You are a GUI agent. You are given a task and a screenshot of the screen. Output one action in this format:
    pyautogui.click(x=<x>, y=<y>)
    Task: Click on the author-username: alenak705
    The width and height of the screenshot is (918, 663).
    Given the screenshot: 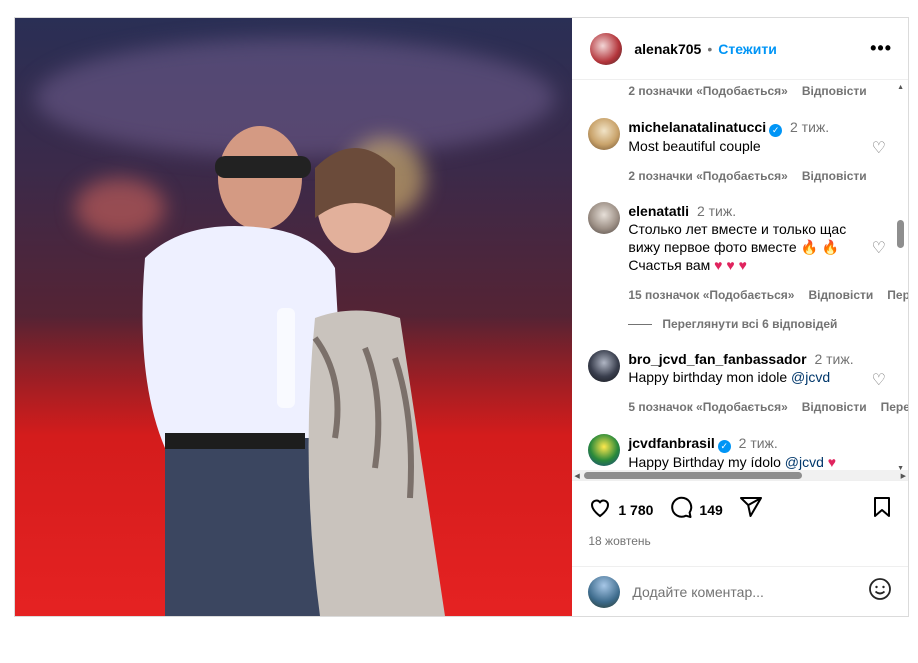 What is the action you would take?
    pyautogui.click(x=667, y=49)
    